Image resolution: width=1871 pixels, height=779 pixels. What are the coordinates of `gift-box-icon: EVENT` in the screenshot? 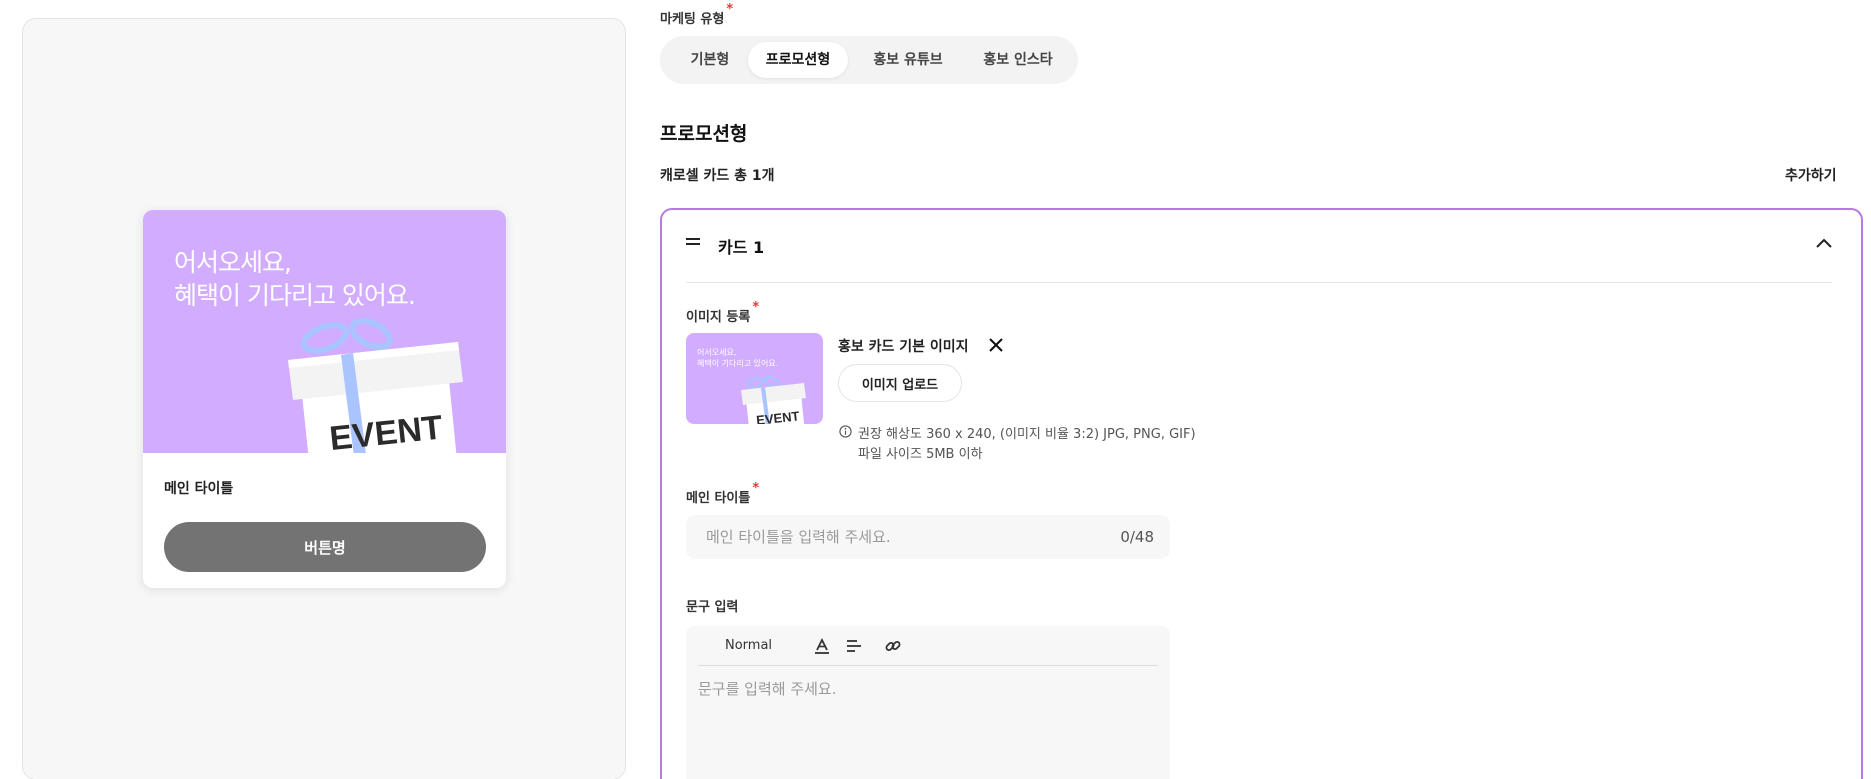 It's located at (375, 385).